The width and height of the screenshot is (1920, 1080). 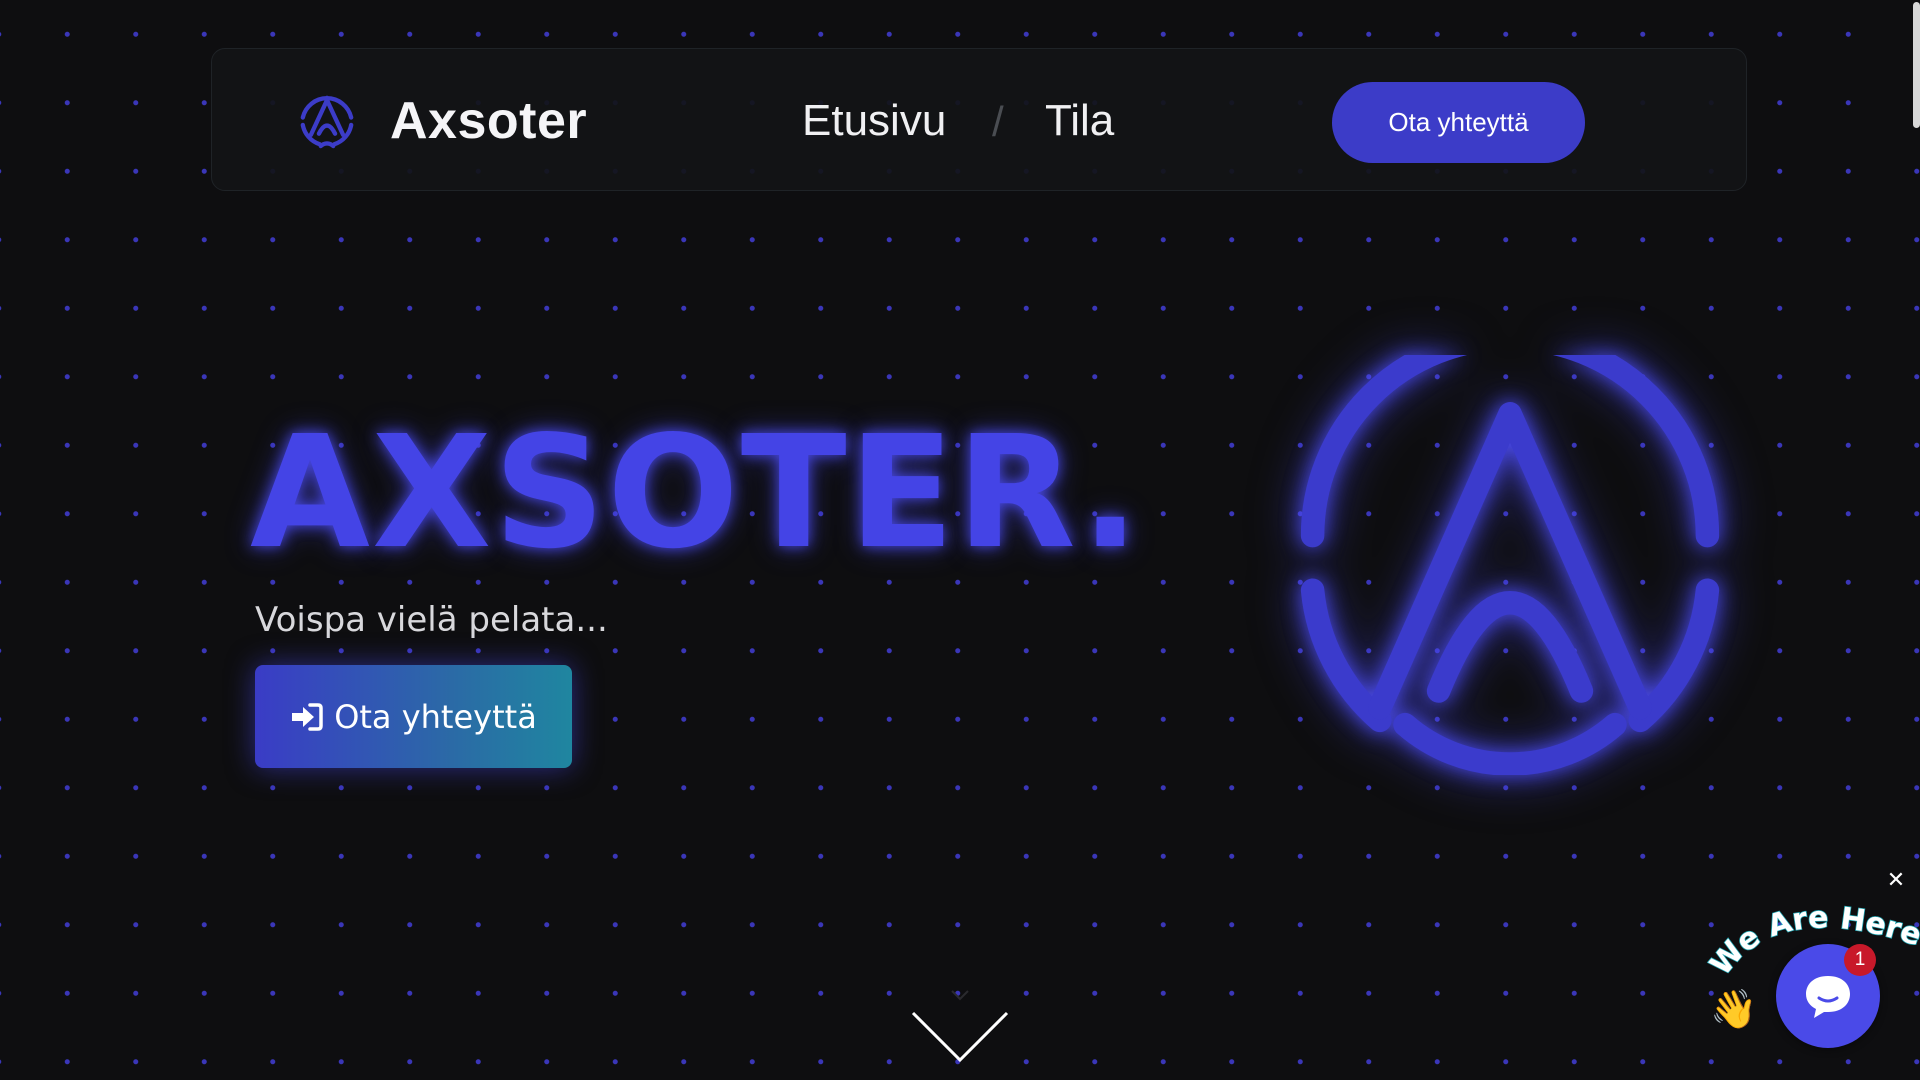 I want to click on sign-in-icon, so click(x=307, y=716).